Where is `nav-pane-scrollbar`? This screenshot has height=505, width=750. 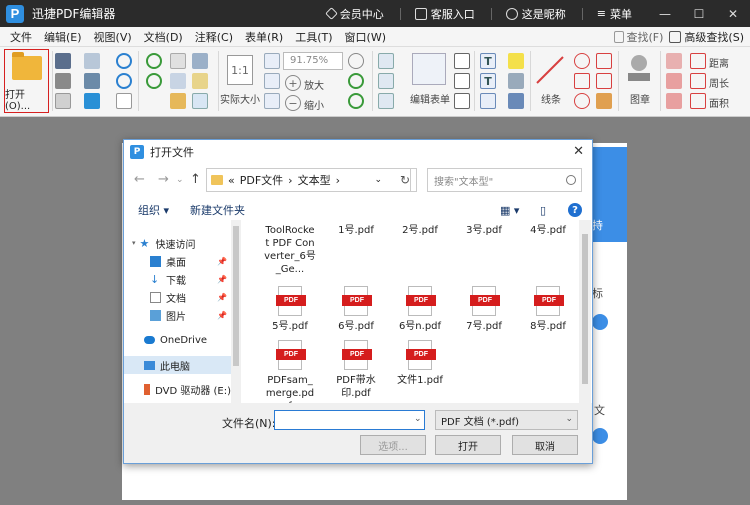
nav-pane-scrollbar is located at coordinates (236, 311).